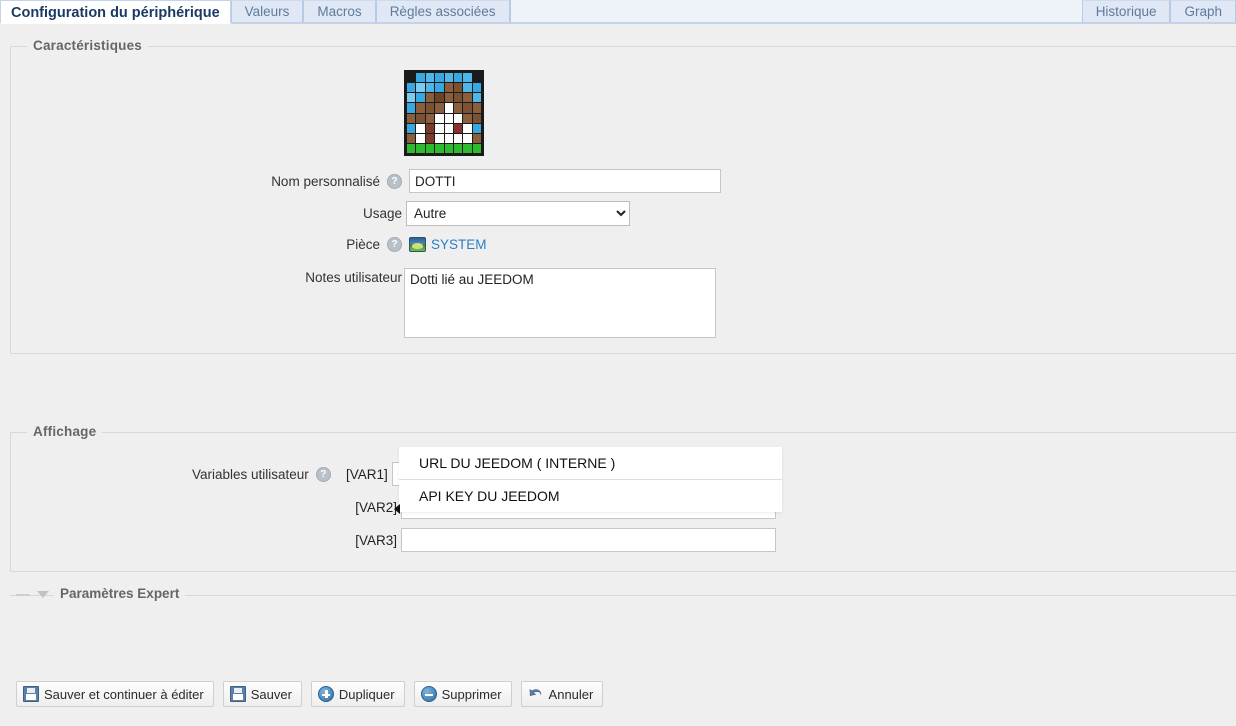  Describe the element at coordinates (339, 11) in the screenshot. I see `tab-macros: Macros` at that location.